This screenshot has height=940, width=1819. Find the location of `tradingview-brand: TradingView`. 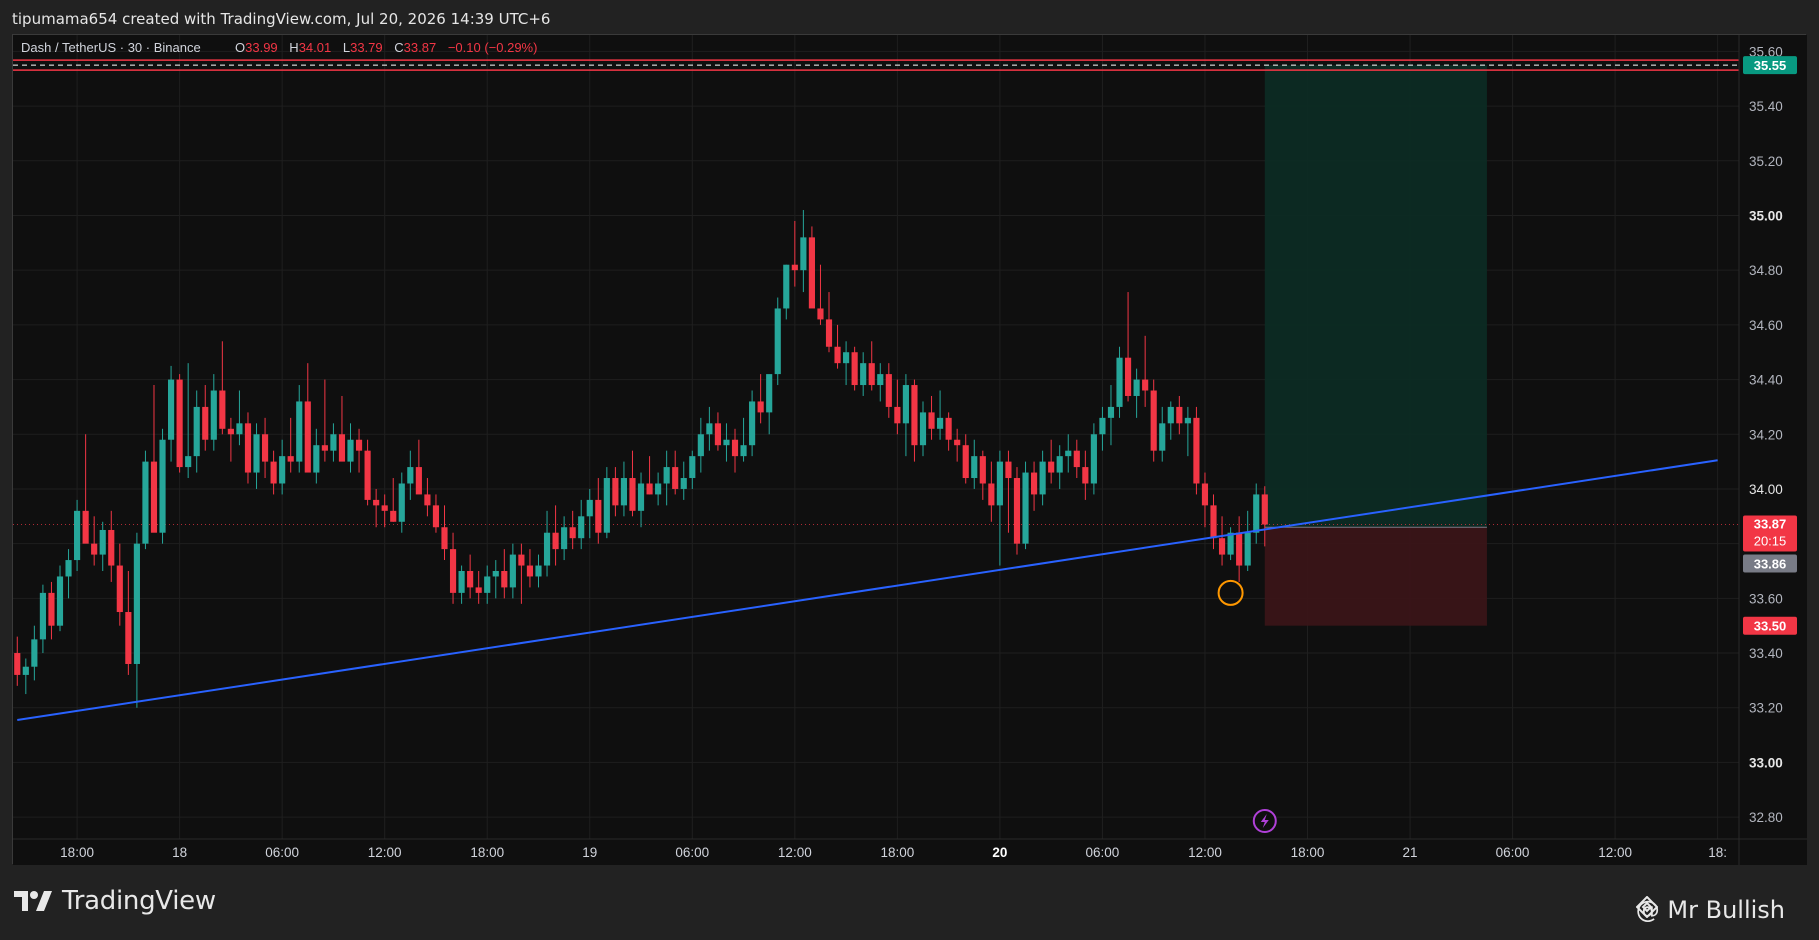

tradingview-brand: TradingView is located at coordinates (115, 901).